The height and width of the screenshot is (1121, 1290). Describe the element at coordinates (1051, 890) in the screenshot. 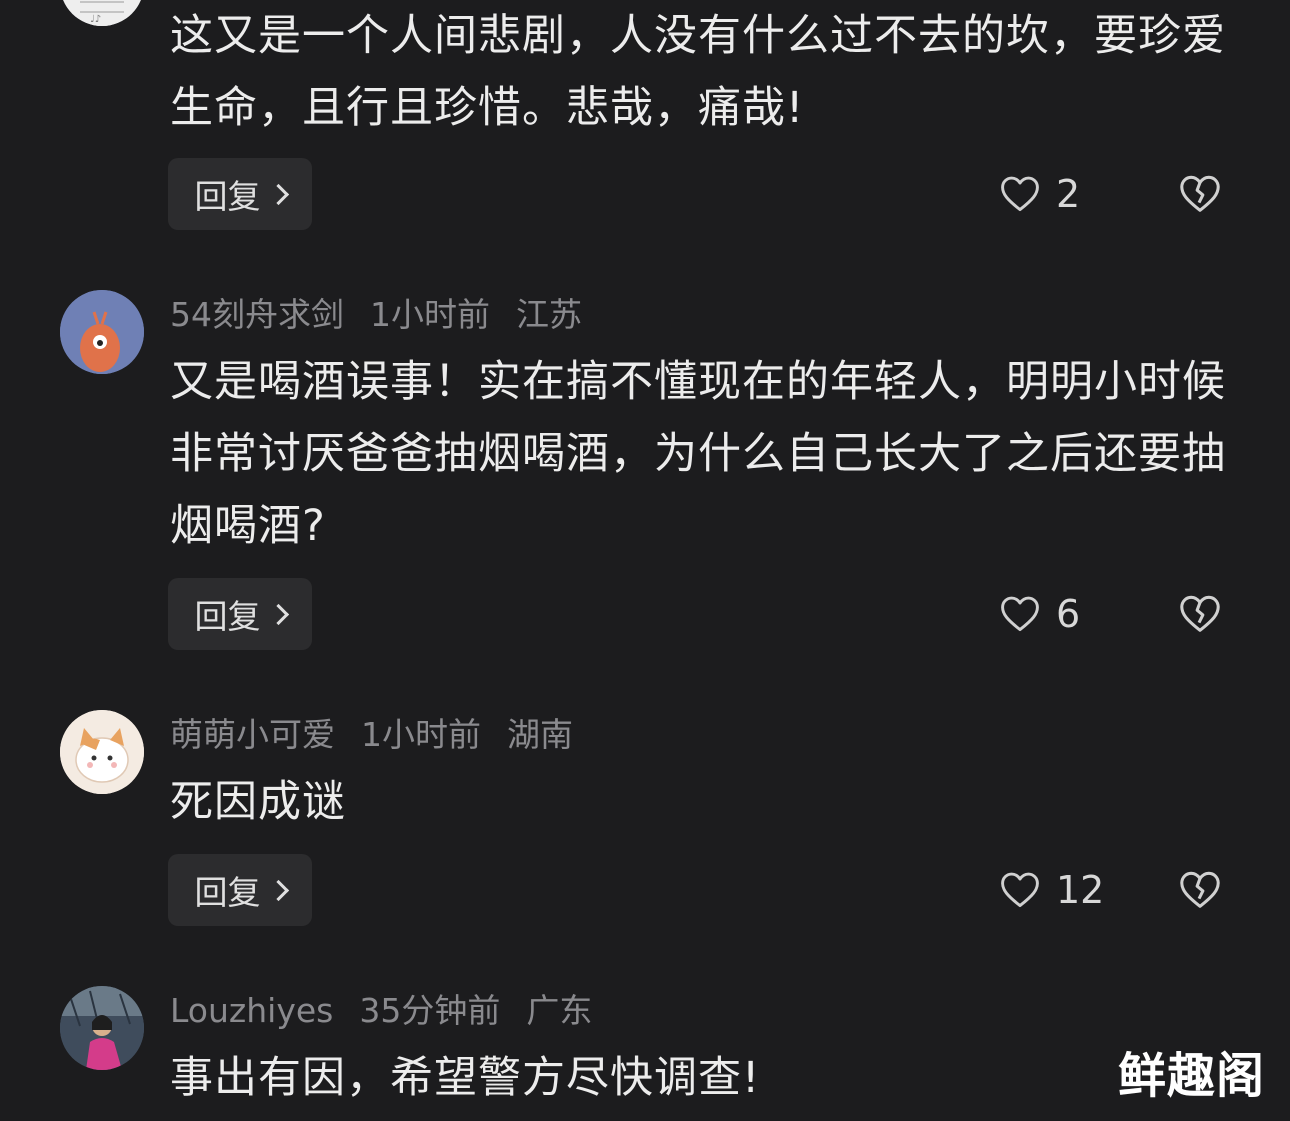

I see `like-button: 12` at that location.